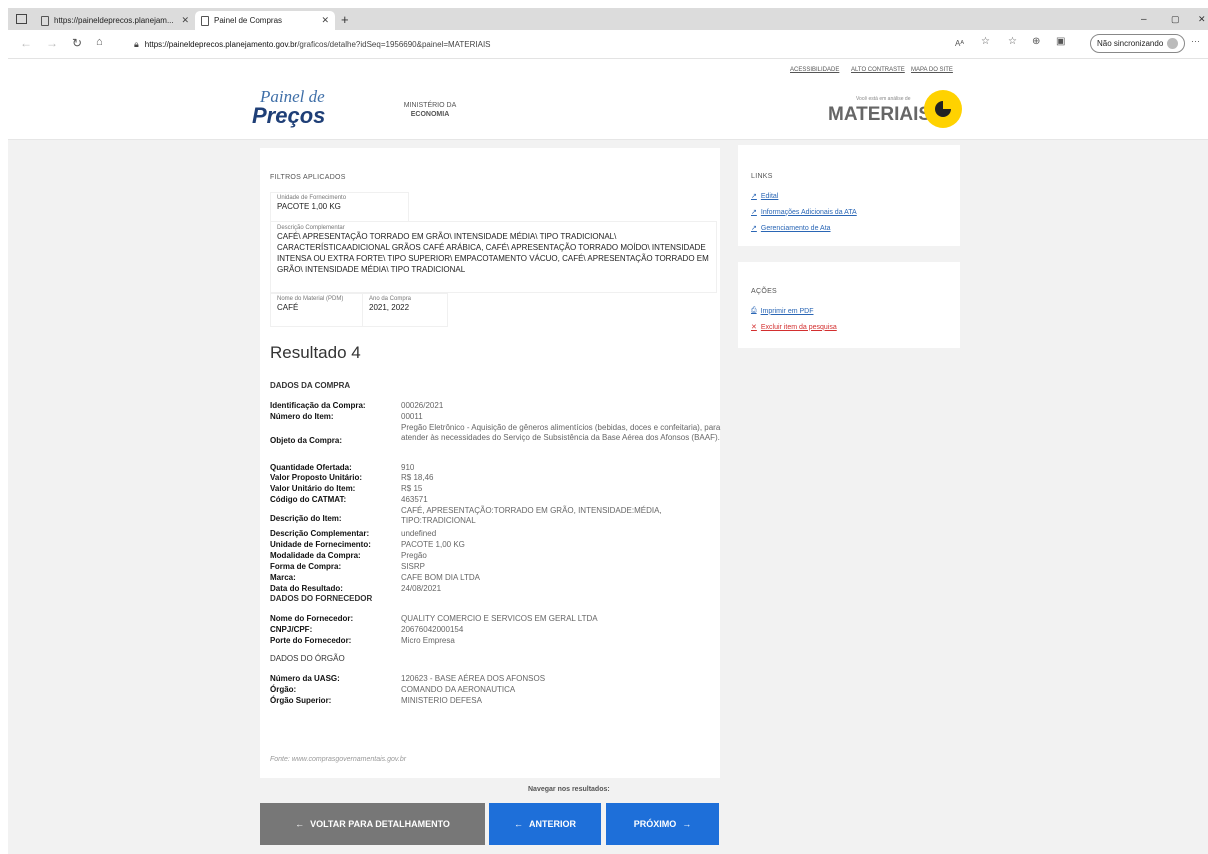 The width and height of the screenshot is (1208, 854). What do you see at coordinates (288, 116) in the screenshot?
I see `logo-line2: Preços` at bounding box center [288, 116].